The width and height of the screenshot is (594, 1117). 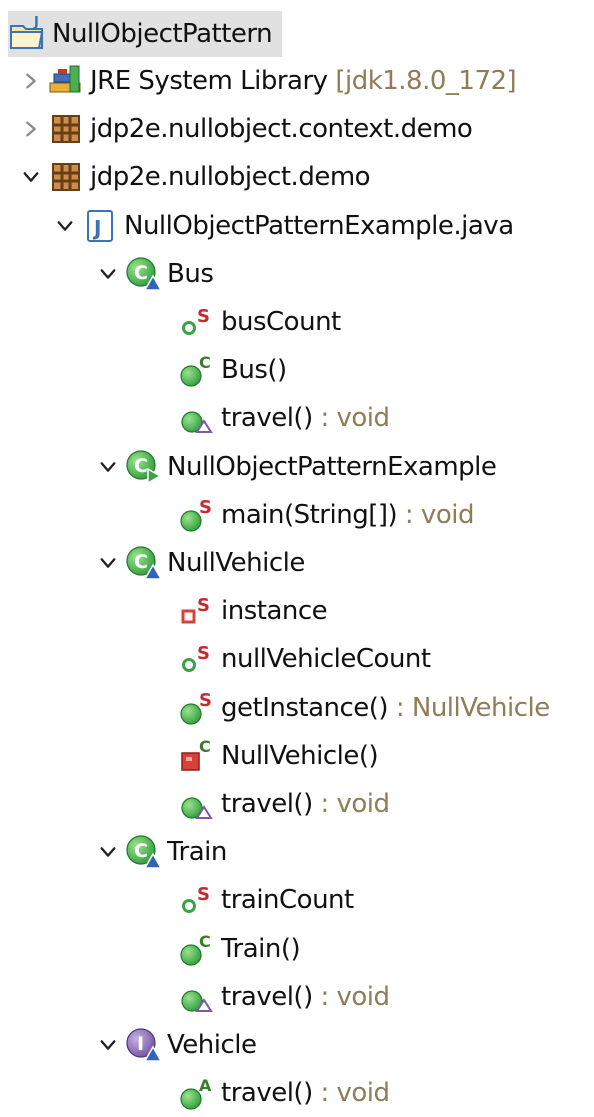 I want to click on tree-node-instance: Sinstance, so click(x=252, y=611).